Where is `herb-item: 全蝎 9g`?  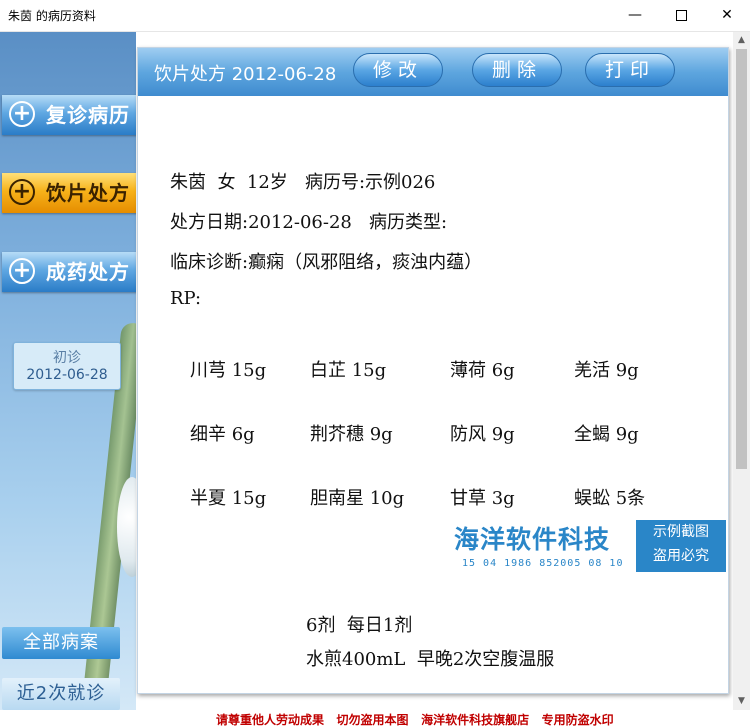
herb-item: 全蝎 9g is located at coordinates (606, 434).